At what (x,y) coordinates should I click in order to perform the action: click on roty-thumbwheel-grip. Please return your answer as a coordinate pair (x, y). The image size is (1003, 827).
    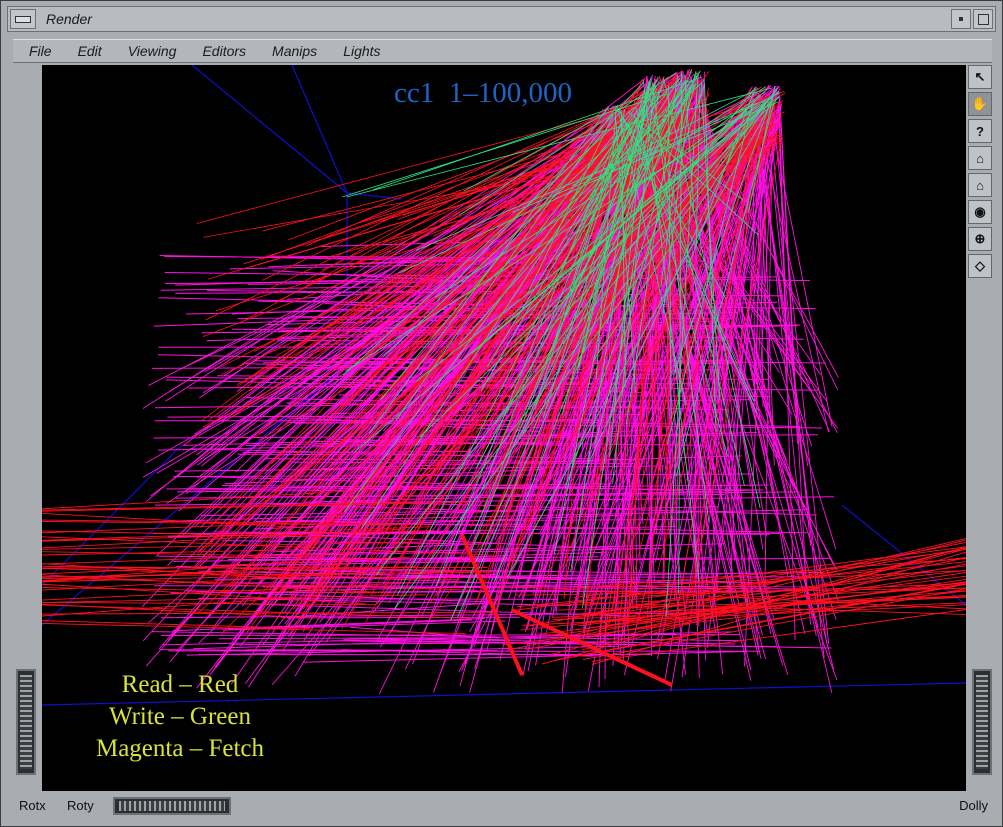
    Looking at the image, I should click on (172, 806).